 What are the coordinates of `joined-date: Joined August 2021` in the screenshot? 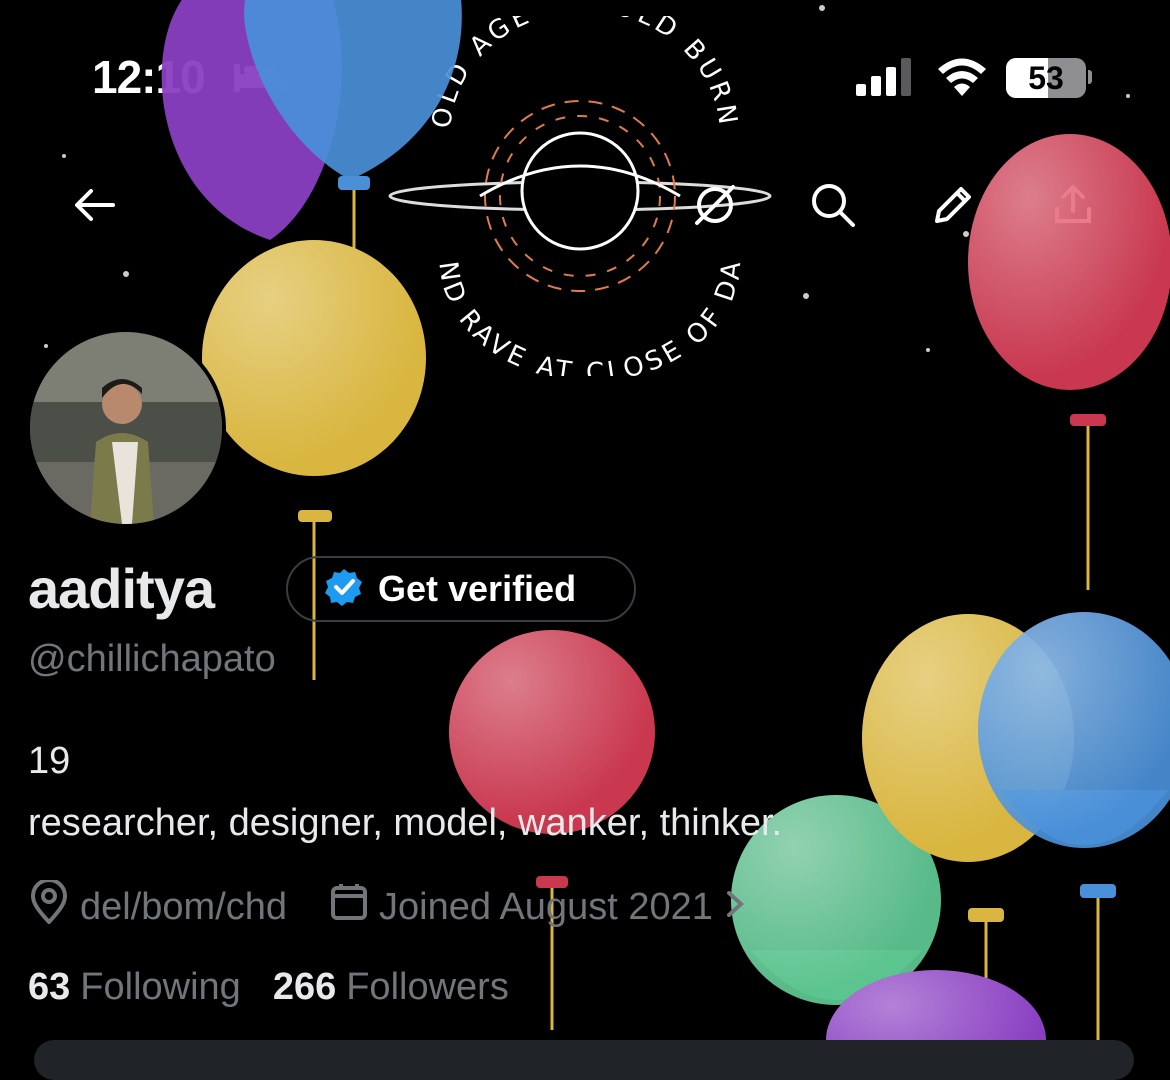 It's located at (538, 907).